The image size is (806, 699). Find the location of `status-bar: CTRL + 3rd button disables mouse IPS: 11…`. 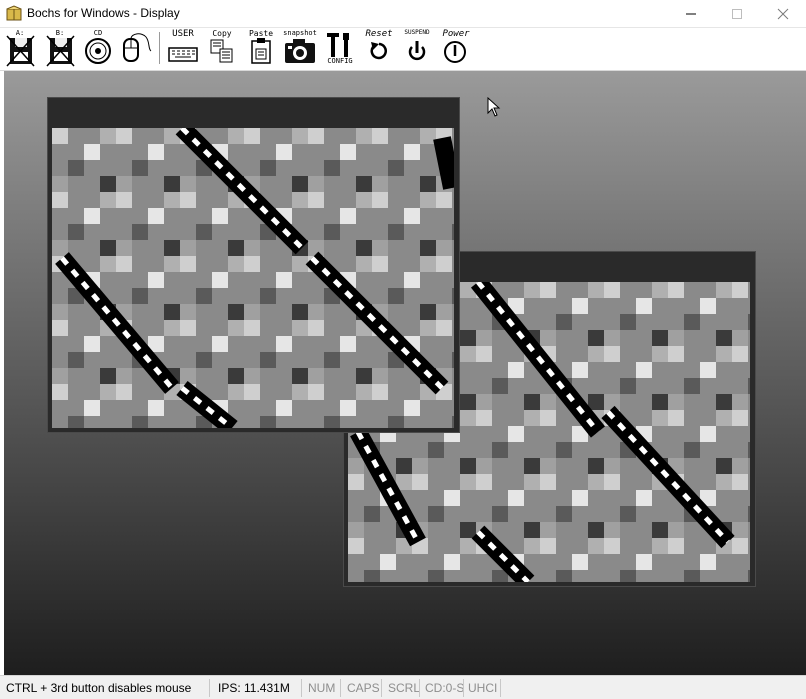

status-bar: CTRL + 3rd button disables mouse IPS: 11… is located at coordinates (403, 687).